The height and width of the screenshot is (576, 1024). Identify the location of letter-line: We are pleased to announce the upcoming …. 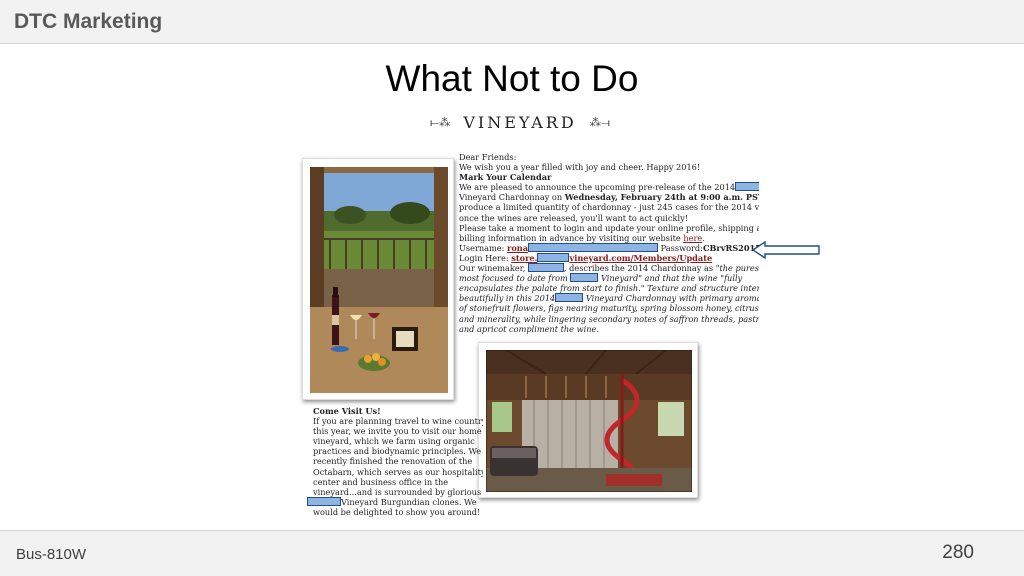
(609, 187).